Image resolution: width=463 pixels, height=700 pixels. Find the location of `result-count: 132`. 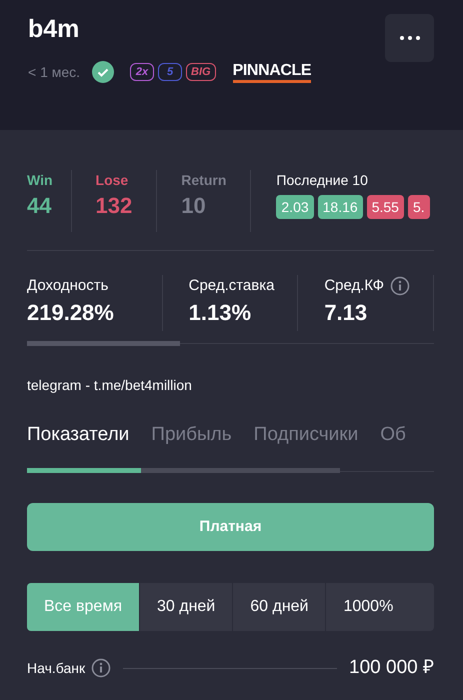

result-count: 132 is located at coordinates (114, 206).